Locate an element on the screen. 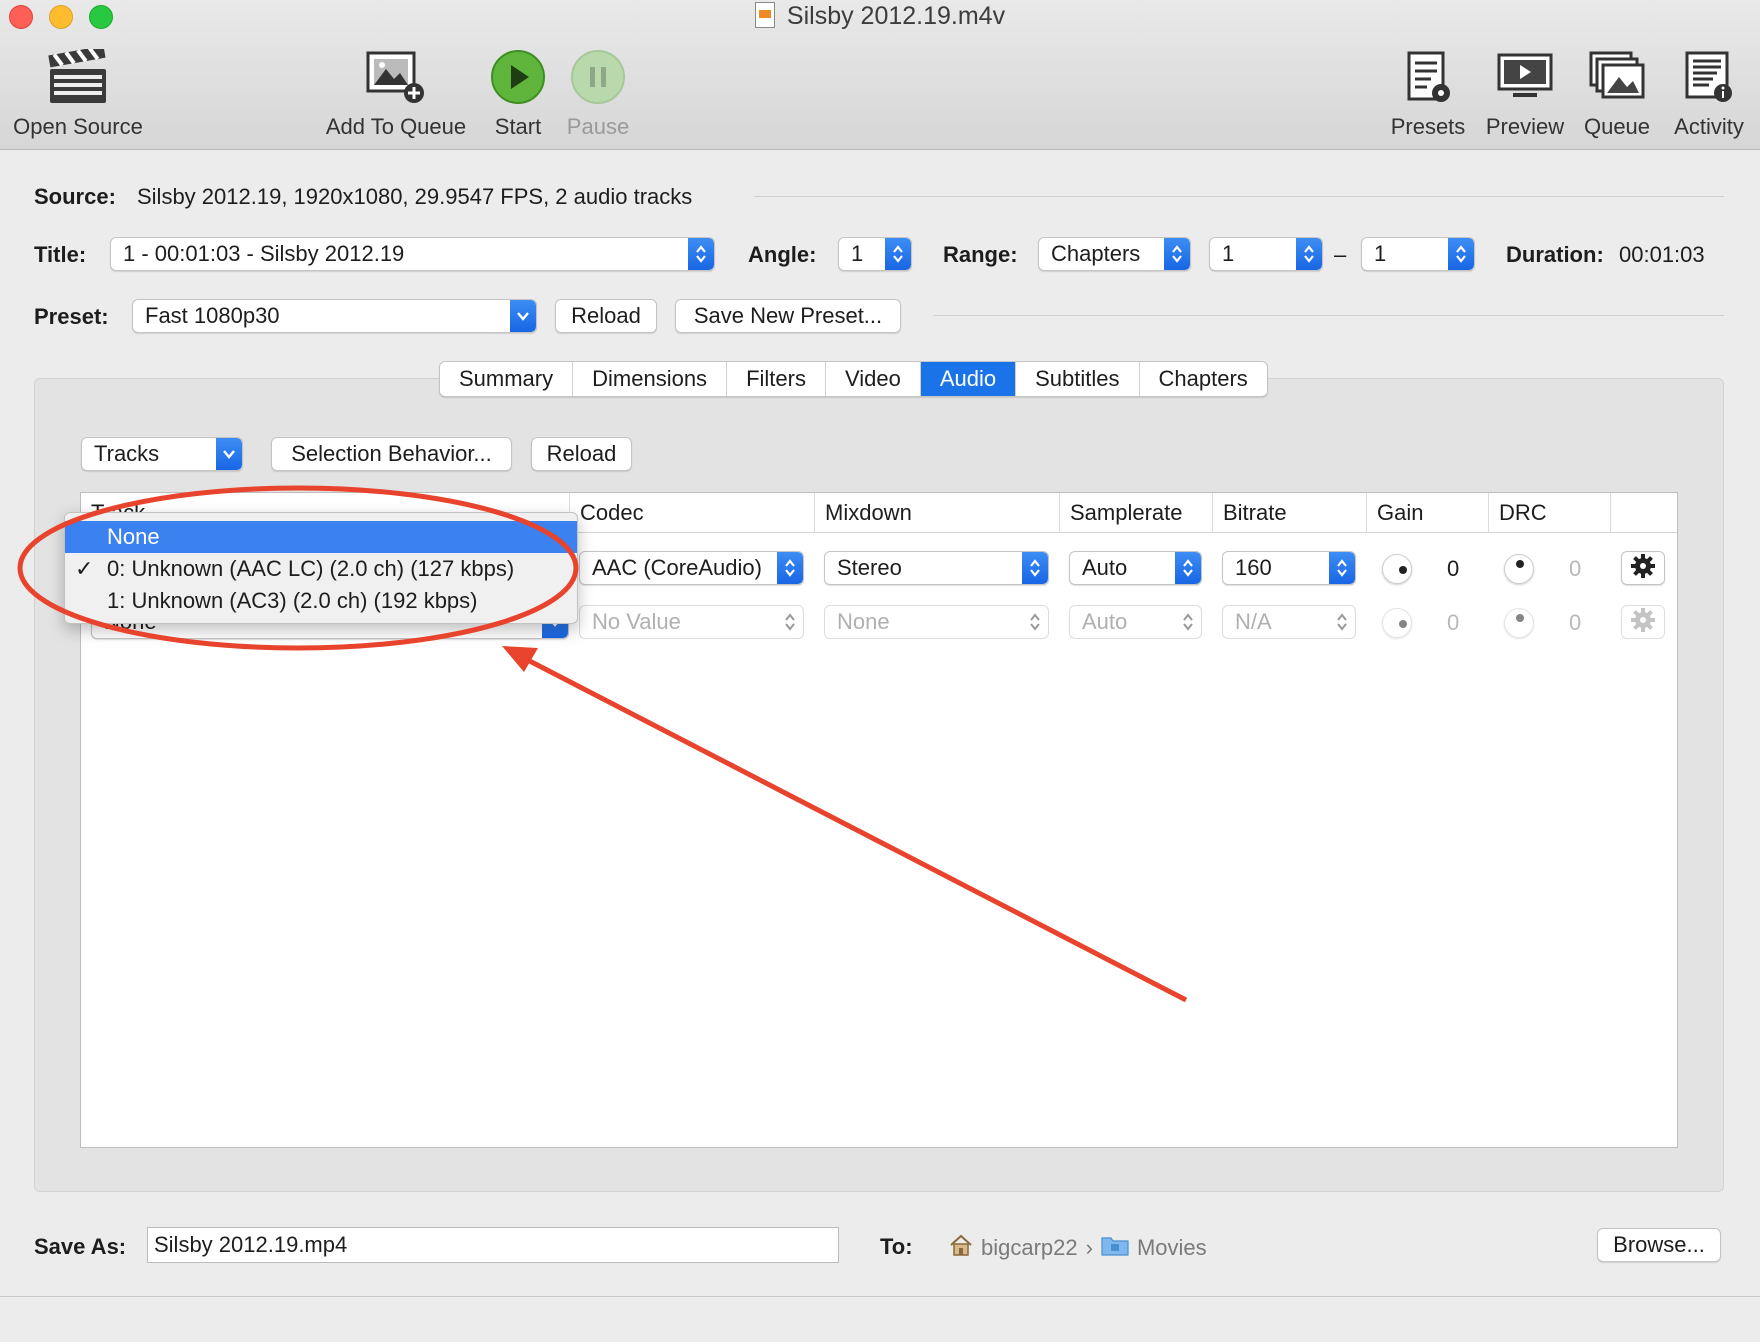  menu-item-track-0: ✓ 0: Unknown (AAC LC) (2.0 ch) (127 kbps) is located at coordinates (321, 569).